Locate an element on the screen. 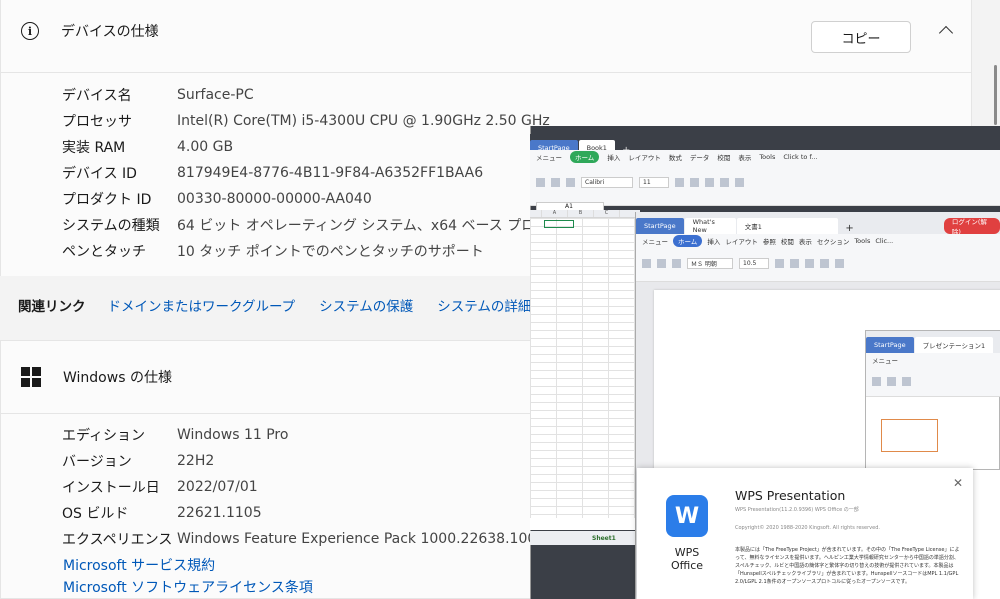 The image size is (1000, 599). spec-key: プロセッサ is located at coordinates (97, 122).